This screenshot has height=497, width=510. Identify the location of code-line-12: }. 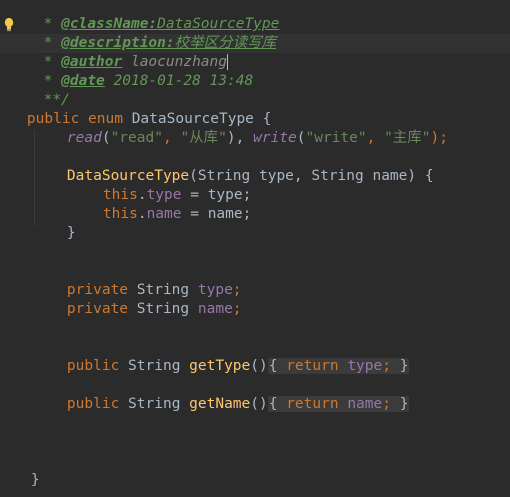
(54, 223).